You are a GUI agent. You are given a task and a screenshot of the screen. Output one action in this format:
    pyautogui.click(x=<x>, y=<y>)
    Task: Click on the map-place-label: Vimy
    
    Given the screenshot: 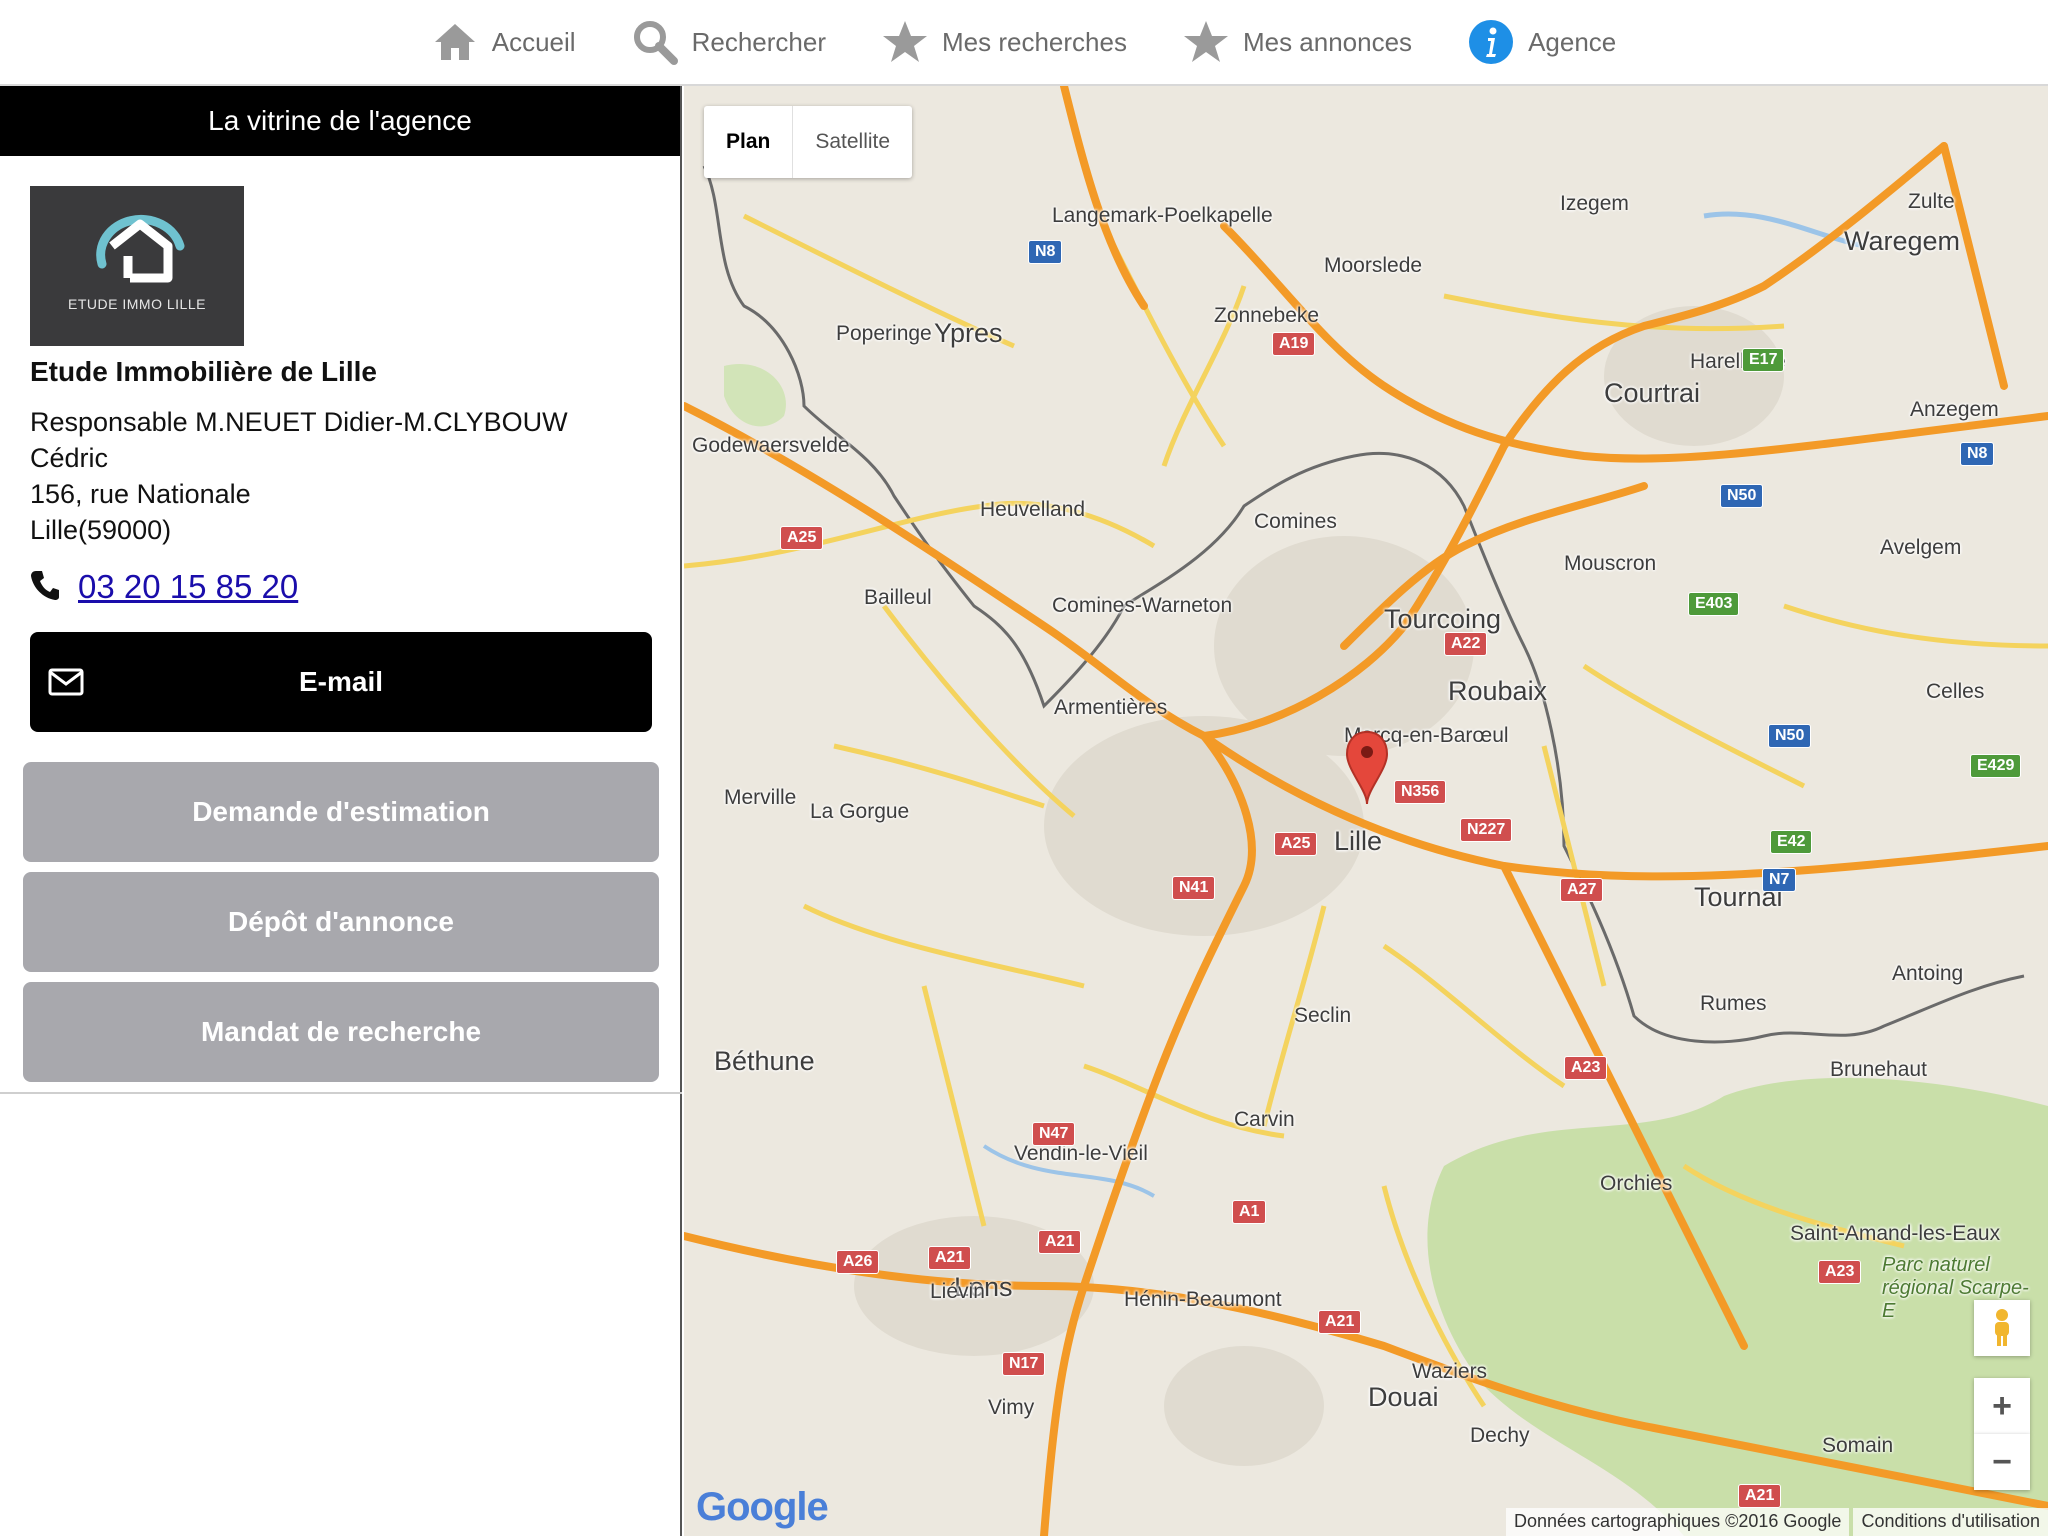 What is the action you would take?
    pyautogui.click(x=1011, y=1407)
    